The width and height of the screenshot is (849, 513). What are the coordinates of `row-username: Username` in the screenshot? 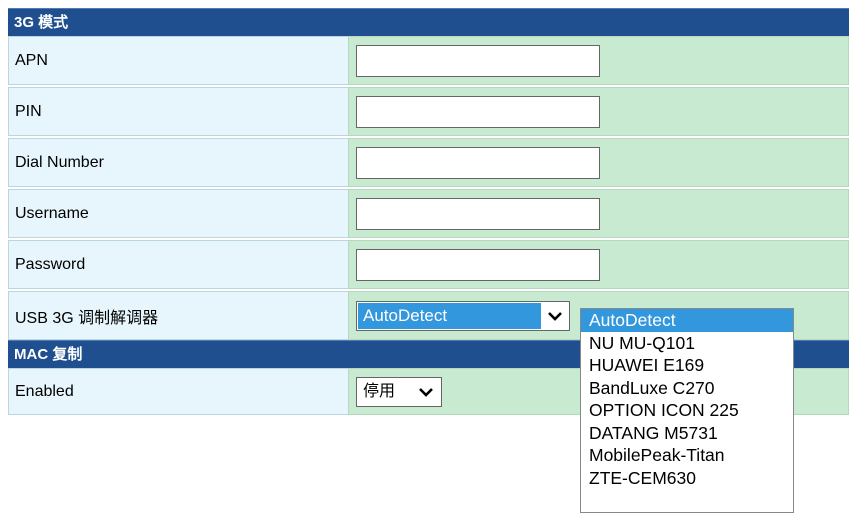 It's located at (428, 213).